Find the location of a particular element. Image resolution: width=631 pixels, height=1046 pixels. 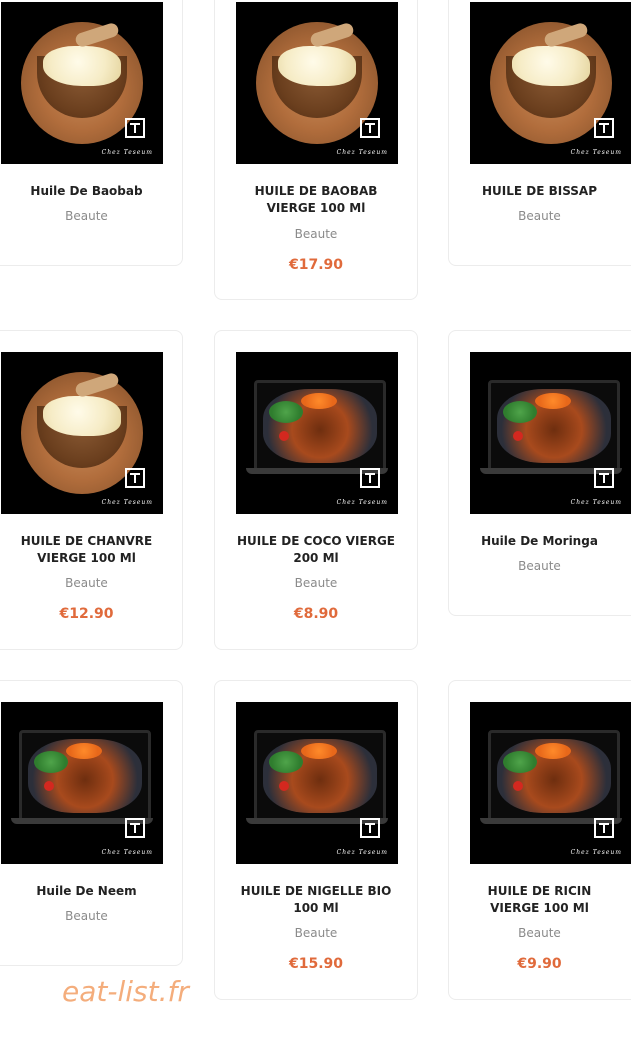

product-price: €17.90 is located at coordinates (316, 265).